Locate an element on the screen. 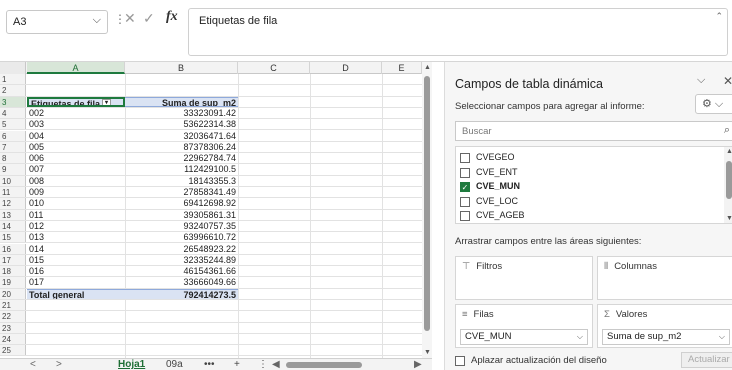  row-label-cell: 005 is located at coordinates (76, 147).